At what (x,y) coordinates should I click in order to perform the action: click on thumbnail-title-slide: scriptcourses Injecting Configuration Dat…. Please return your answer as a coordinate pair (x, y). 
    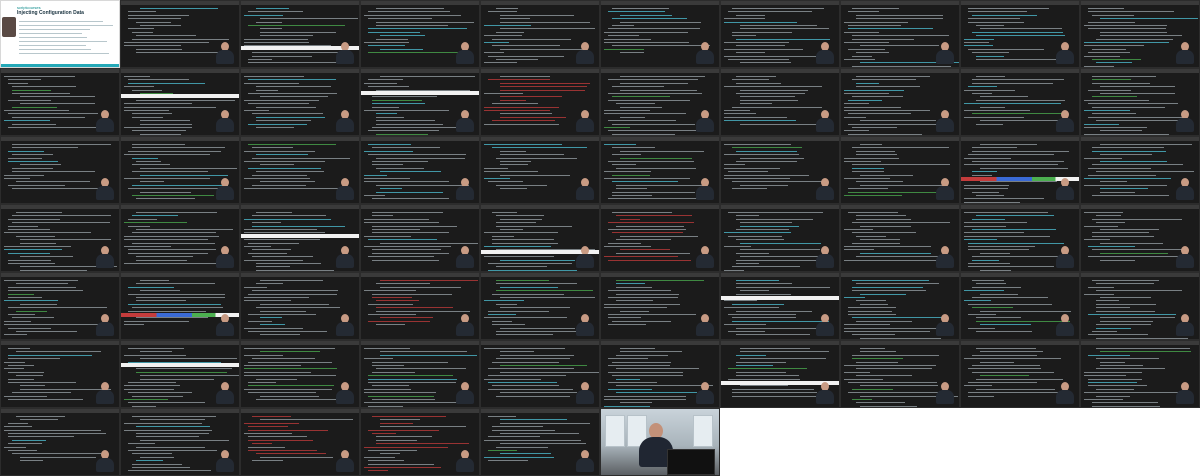
    Looking at the image, I should click on (60, 34).